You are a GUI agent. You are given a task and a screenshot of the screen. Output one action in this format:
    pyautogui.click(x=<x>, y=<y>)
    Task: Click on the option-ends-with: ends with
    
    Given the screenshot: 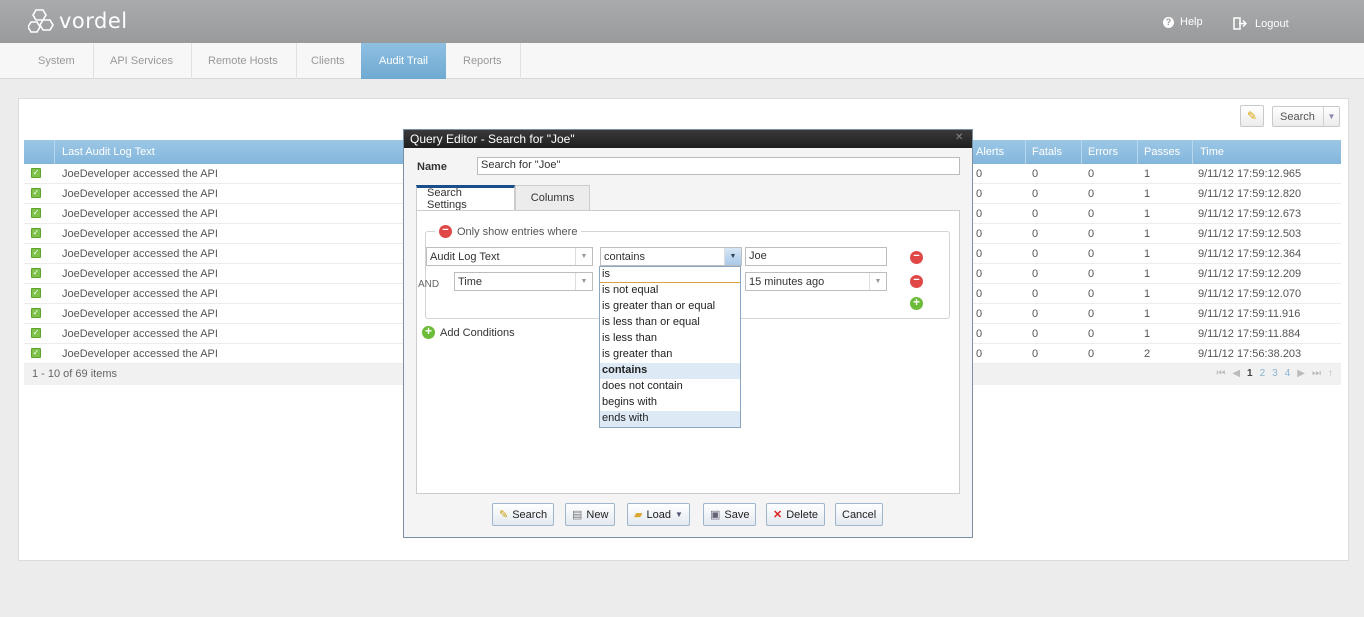 What is the action you would take?
    pyautogui.click(x=670, y=419)
    